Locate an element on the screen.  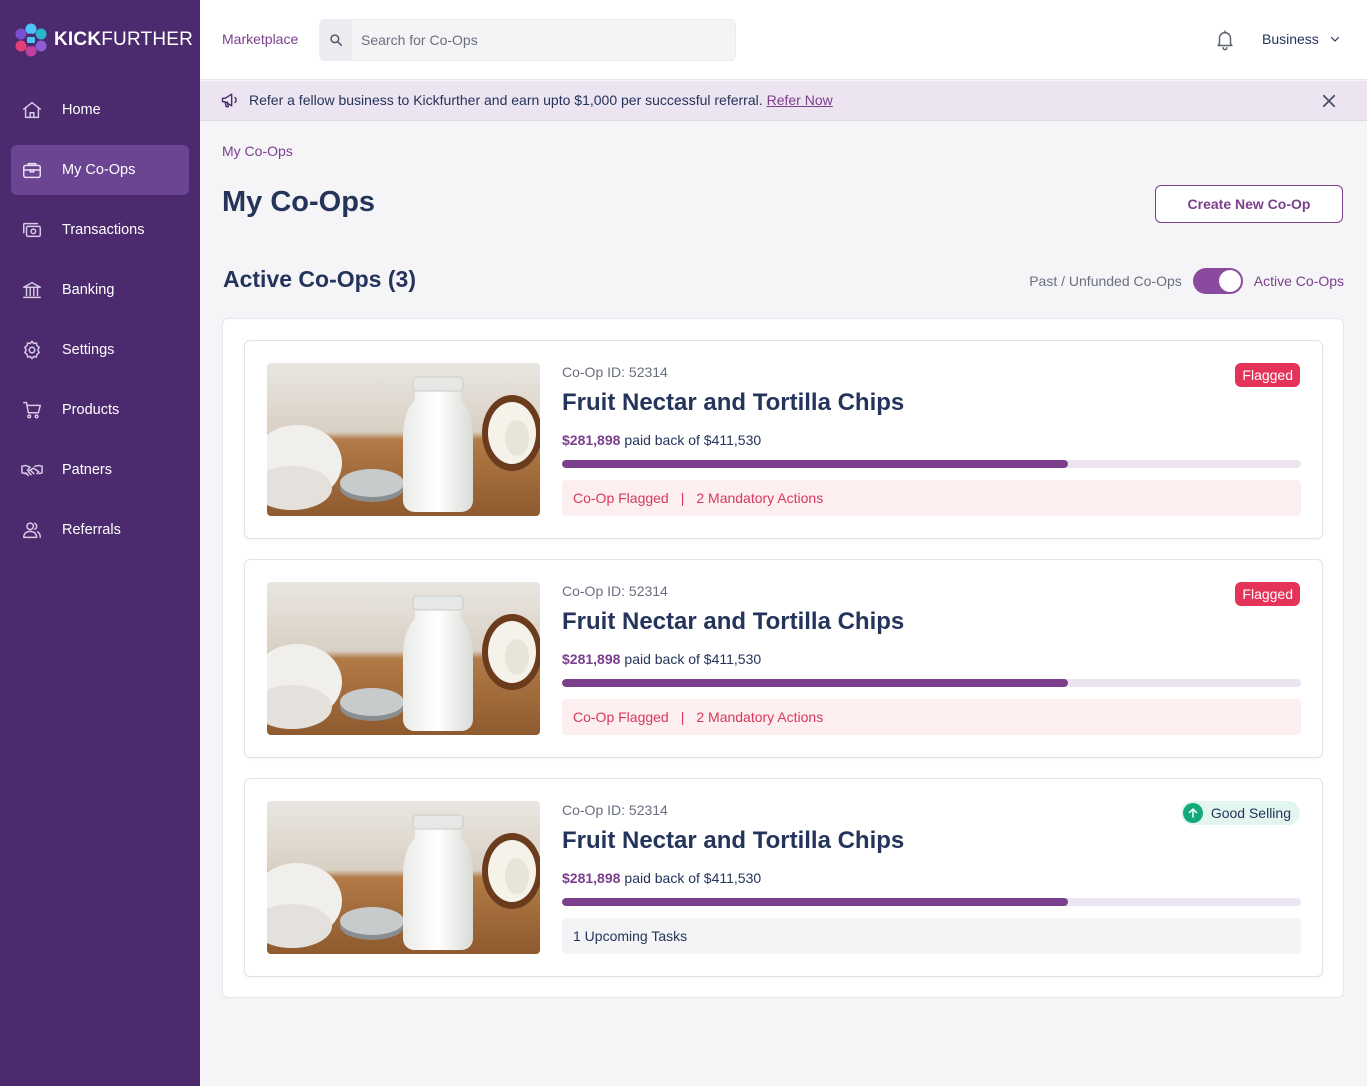
account-label: Business is located at coordinates (1290, 39).